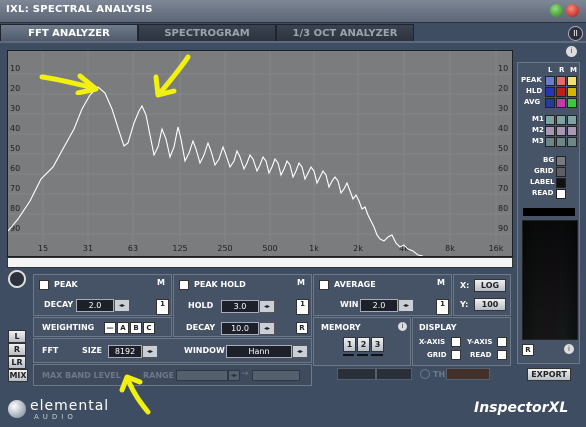 The image size is (586, 427). Describe the element at coordinates (240, 306) in the screenshot. I see `hold-field: 3.0` at that location.